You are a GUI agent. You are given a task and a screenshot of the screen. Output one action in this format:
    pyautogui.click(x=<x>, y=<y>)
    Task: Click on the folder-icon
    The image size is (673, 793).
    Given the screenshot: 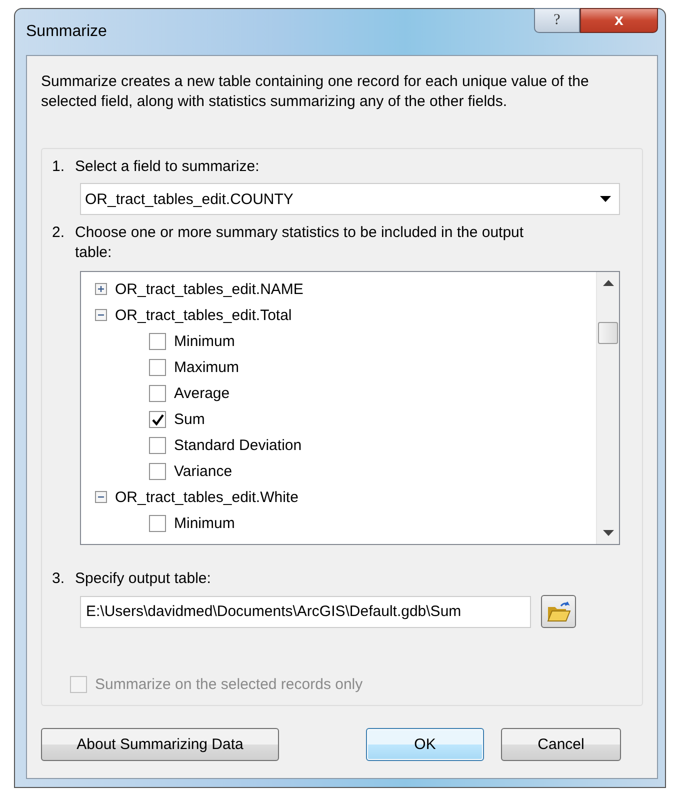 What is the action you would take?
    pyautogui.click(x=558, y=611)
    